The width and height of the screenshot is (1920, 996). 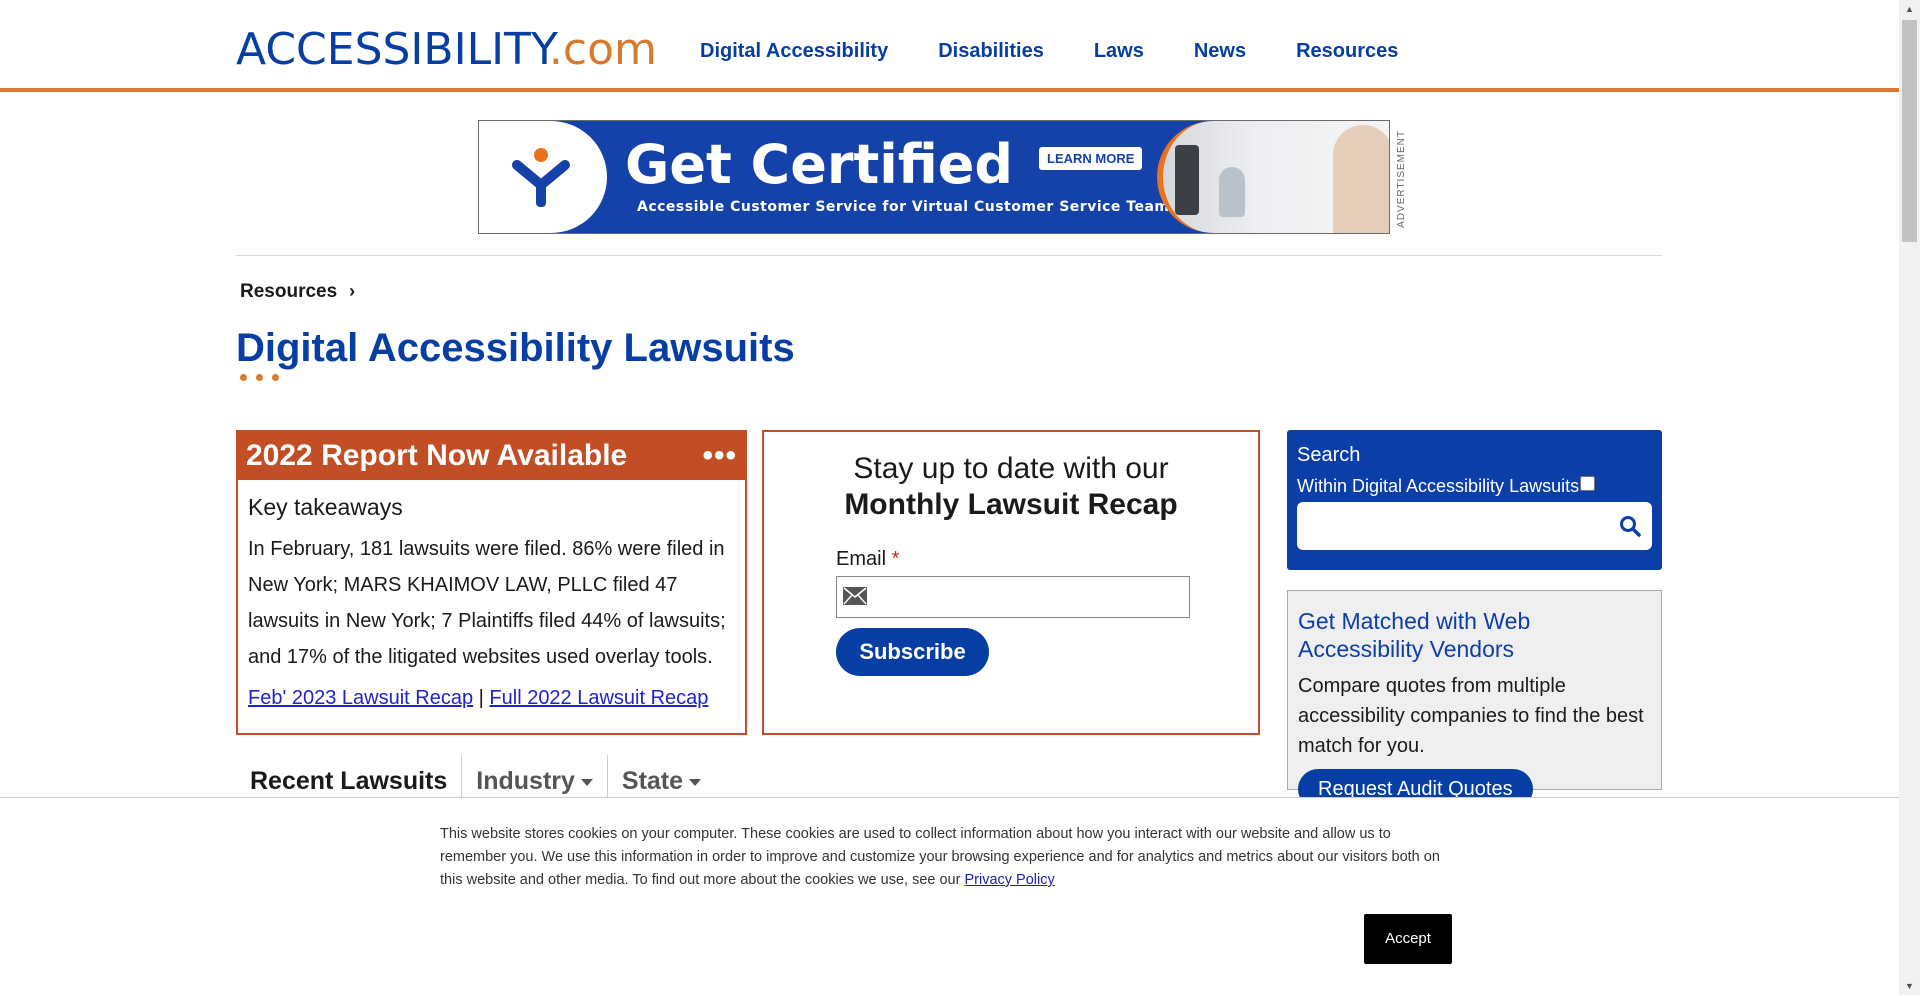 I want to click on search-title: Search, so click(x=1329, y=455).